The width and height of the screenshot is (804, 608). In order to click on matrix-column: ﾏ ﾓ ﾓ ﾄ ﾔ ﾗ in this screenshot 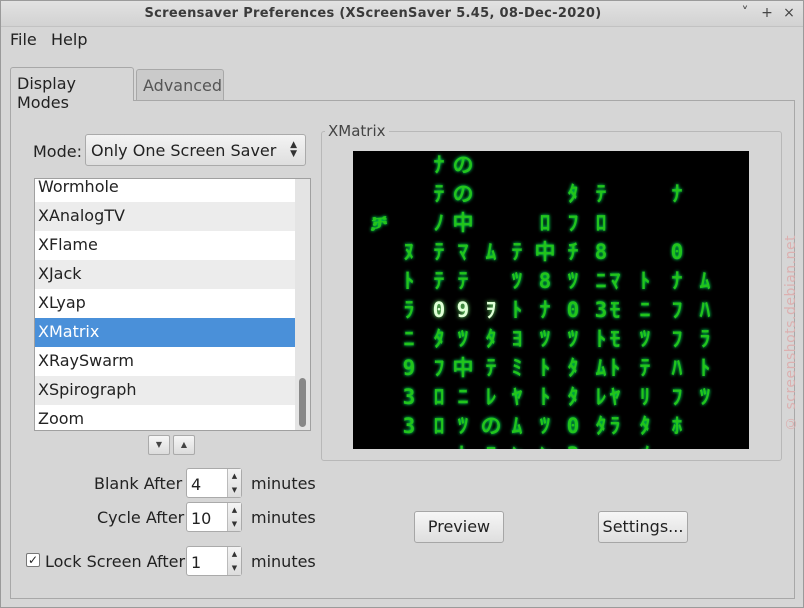, I will do `click(615, 353)`.